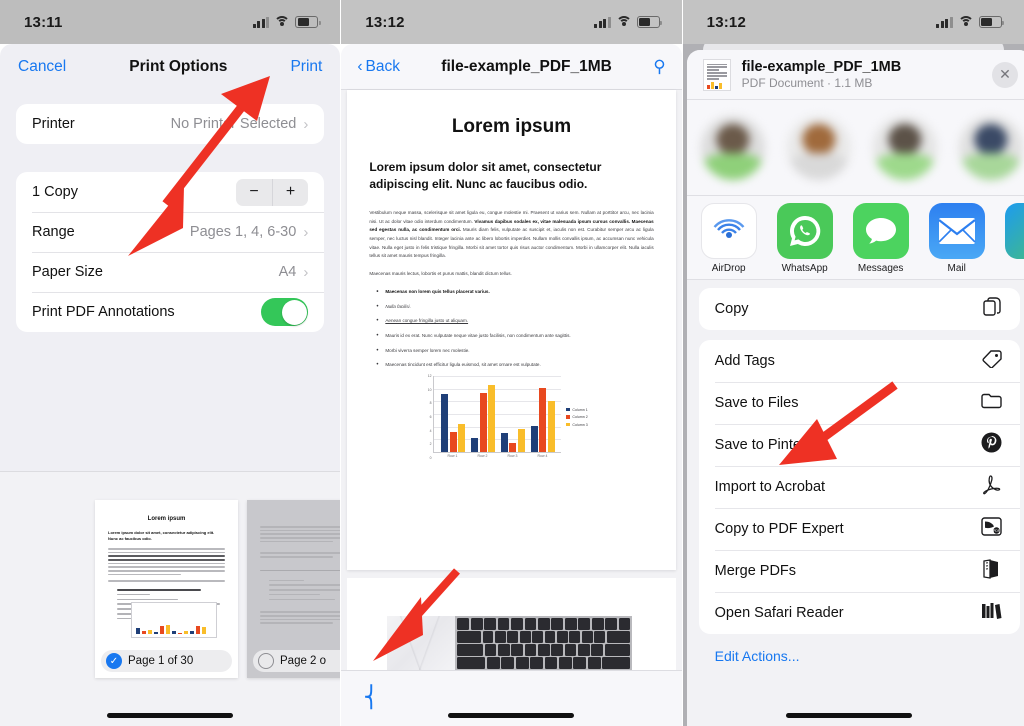  Describe the element at coordinates (430, 430) in the screenshot. I see `y-tick: 4` at that location.